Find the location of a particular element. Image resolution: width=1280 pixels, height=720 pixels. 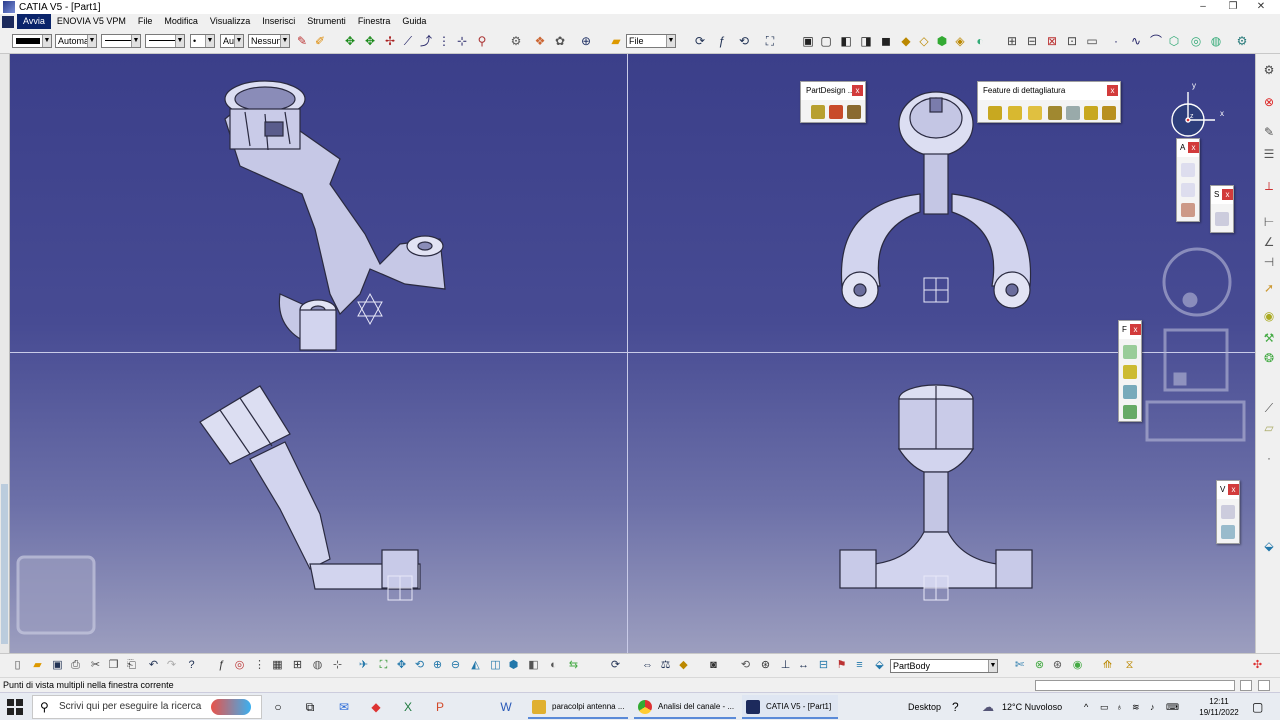

pan-icon: ✥ is located at coordinates (350, 41).